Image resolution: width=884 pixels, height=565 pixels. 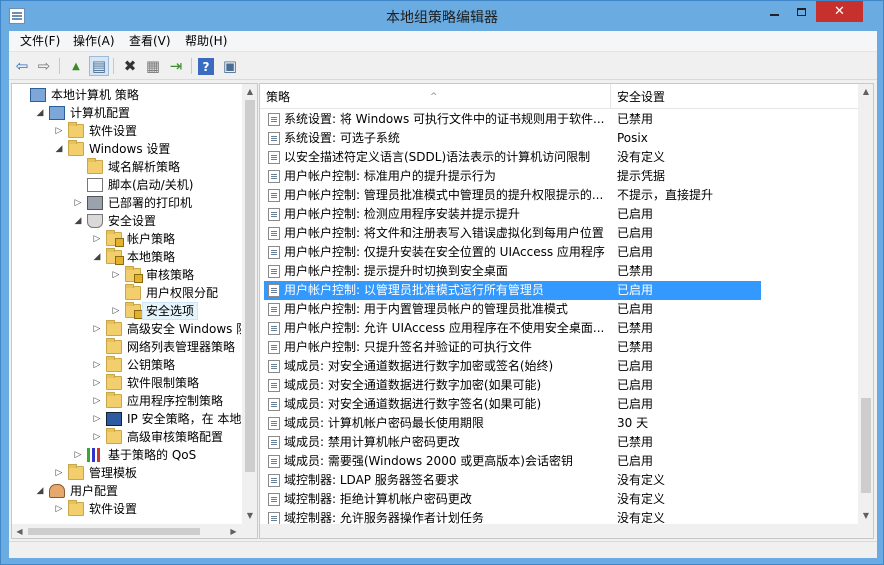 I want to click on menu-file: 文件(F), so click(x=40, y=41).